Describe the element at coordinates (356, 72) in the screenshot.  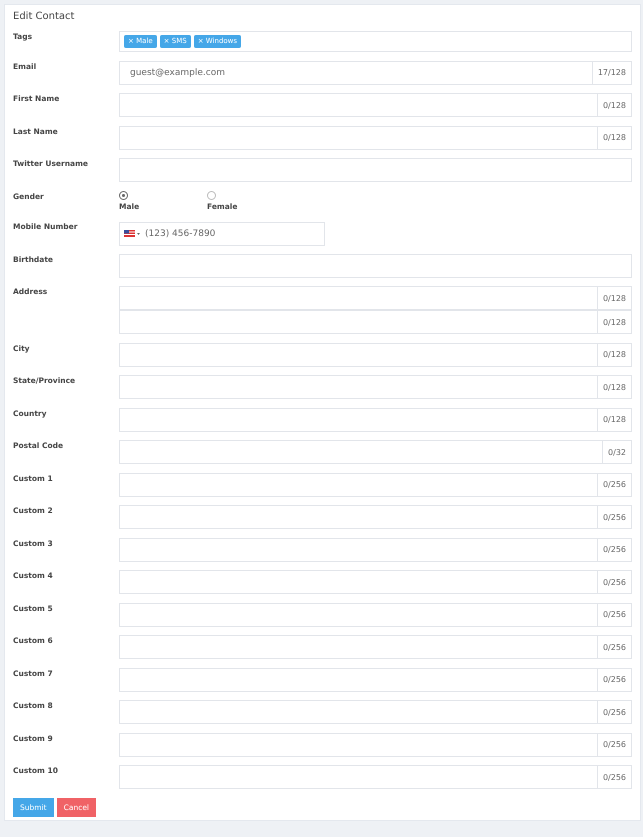
I see `text-field: guest@example.com` at that location.